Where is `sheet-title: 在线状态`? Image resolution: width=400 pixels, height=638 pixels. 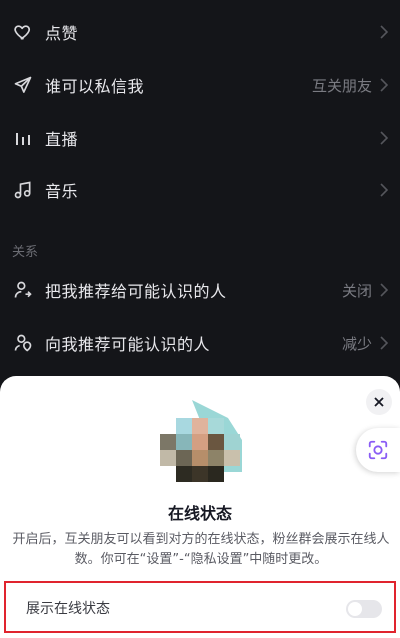
sheet-title: 在线状态 is located at coordinates (199, 513).